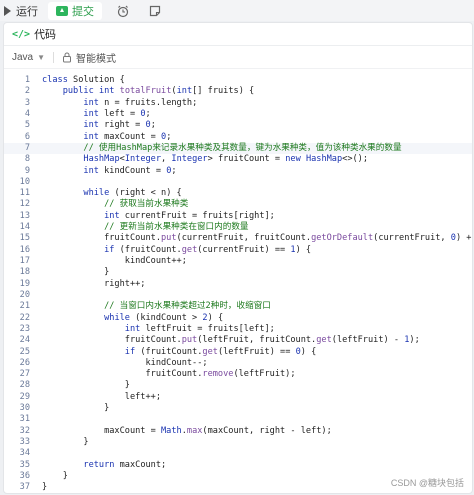 The image size is (474, 495). Describe the element at coordinates (24, 453) in the screenshot. I see `line-number: 34` at that location.